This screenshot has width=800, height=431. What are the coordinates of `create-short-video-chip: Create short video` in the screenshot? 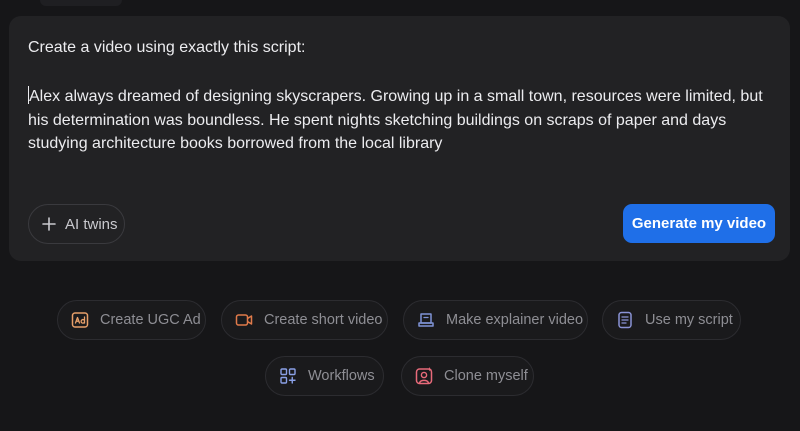 It's located at (304, 320).